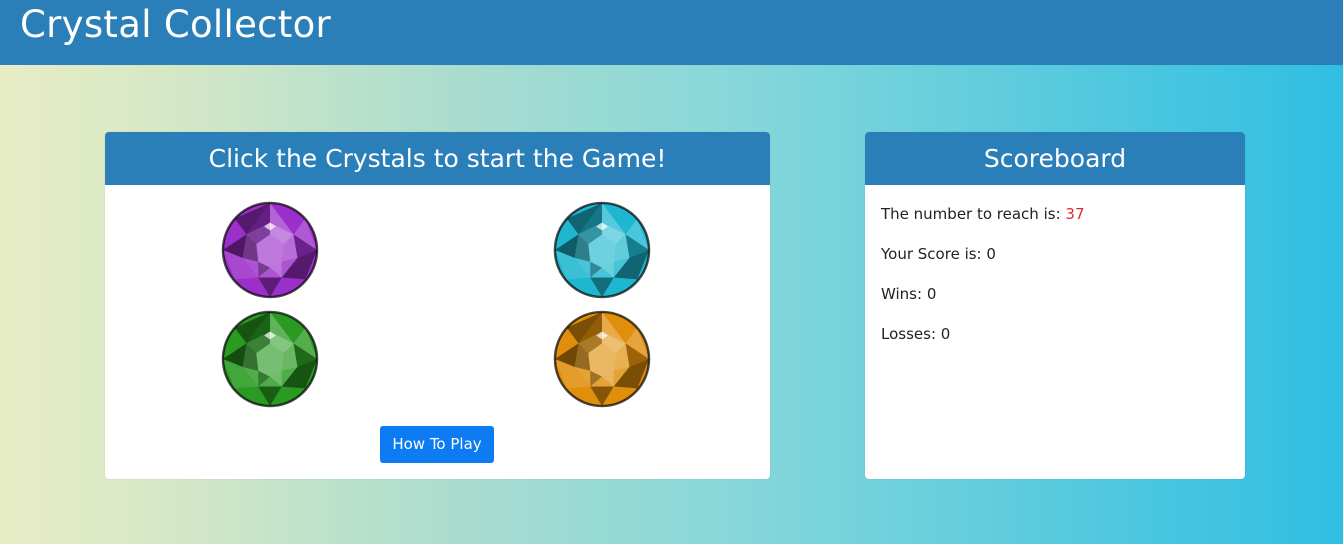 The image size is (1343, 544). What do you see at coordinates (945, 334) in the screenshot?
I see `losses-value: 0` at bounding box center [945, 334].